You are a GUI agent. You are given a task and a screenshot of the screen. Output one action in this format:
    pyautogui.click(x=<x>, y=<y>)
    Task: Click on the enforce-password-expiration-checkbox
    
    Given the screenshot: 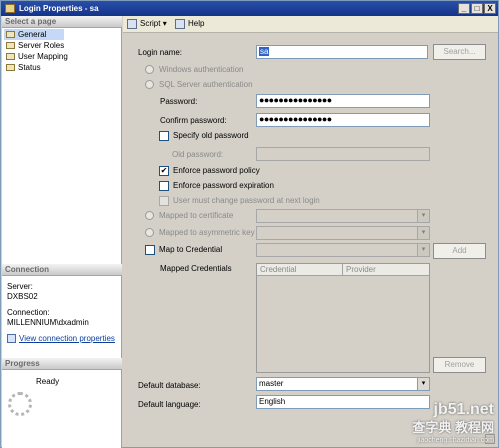 What is the action you would take?
    pyautogui.click(x=164, y=186)
    